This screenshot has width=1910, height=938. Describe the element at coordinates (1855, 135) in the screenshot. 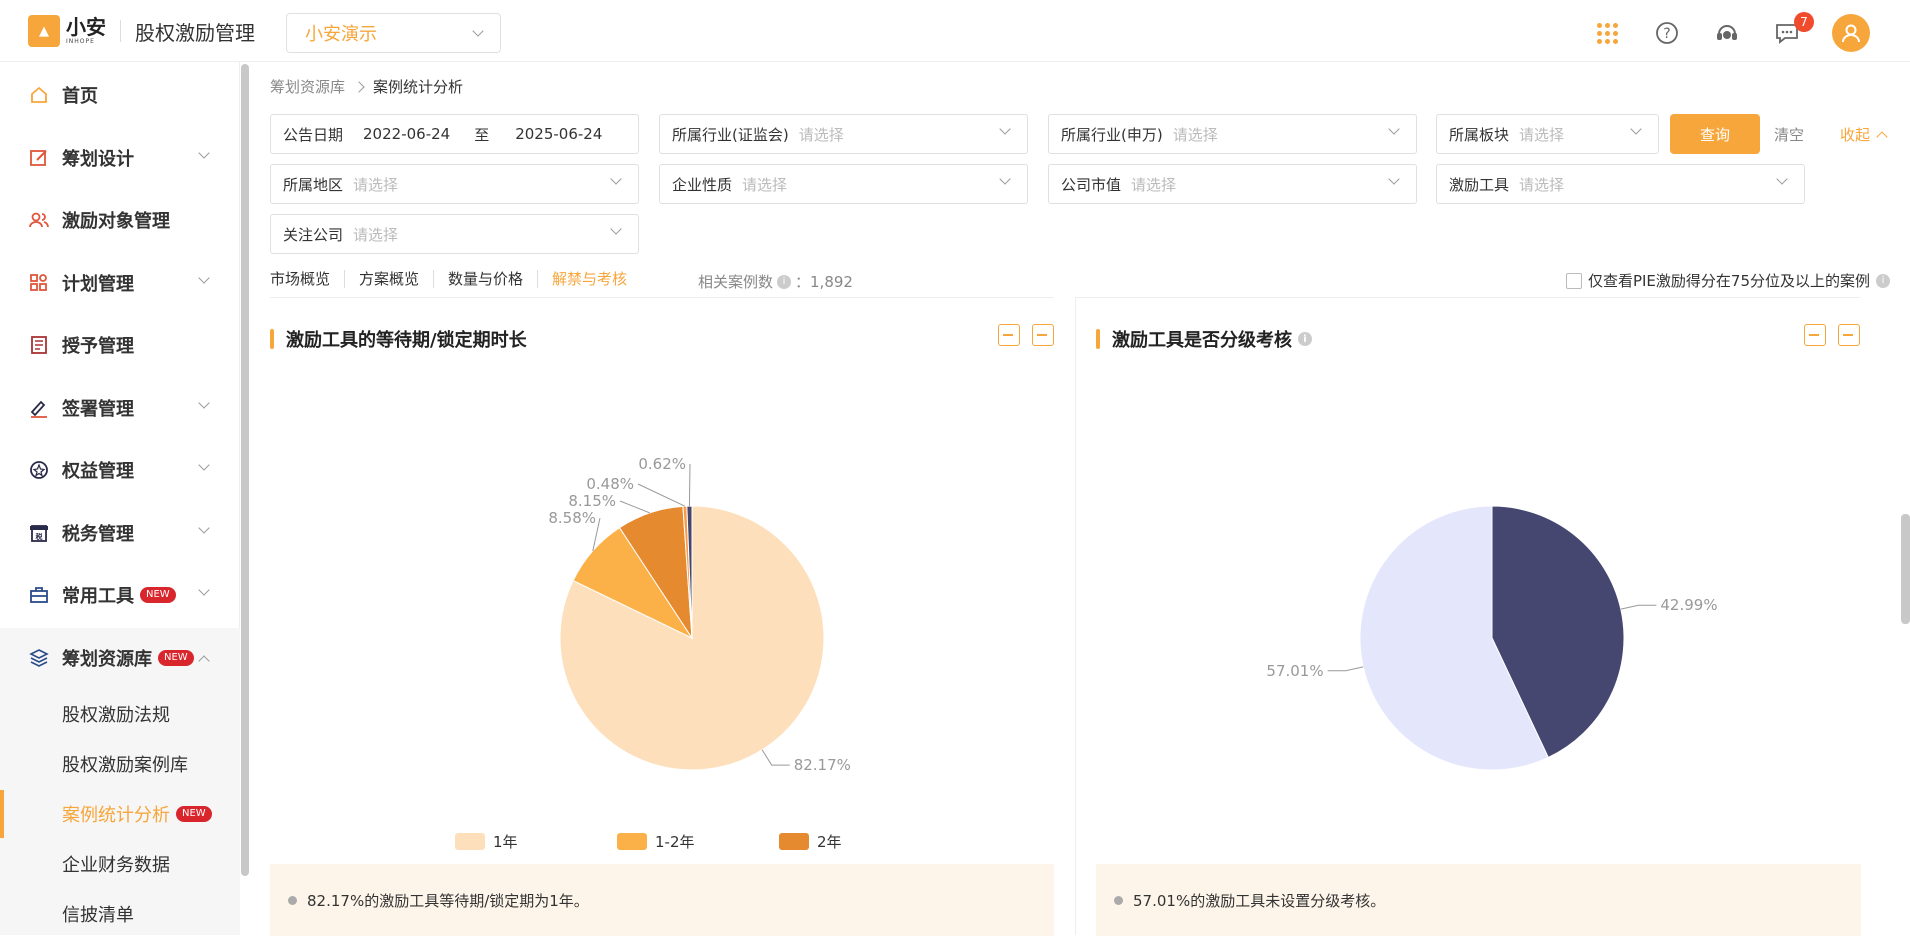

I see `collapse-label: 收起` at that location.